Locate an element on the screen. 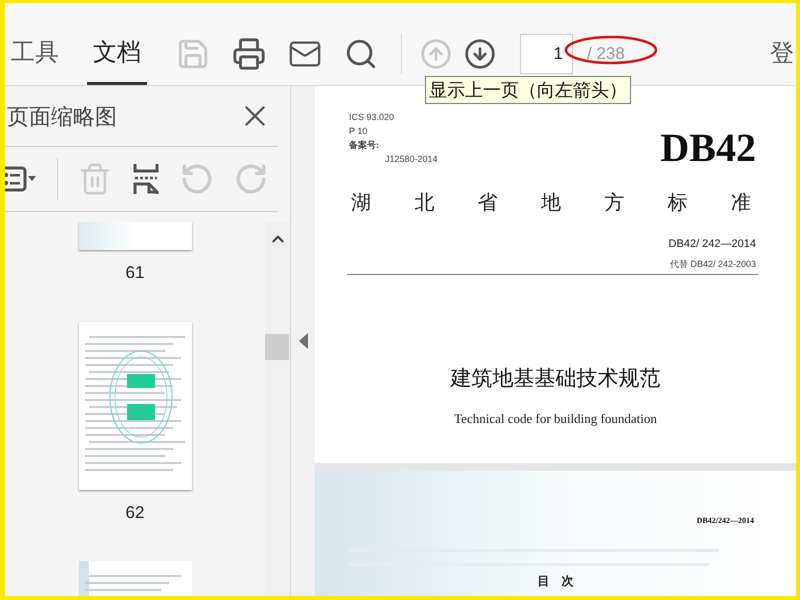 This screenshot has width=800, height=600. replaces-text: 代替 DB42/ 242-2003 is located at coordinates (713, 264).